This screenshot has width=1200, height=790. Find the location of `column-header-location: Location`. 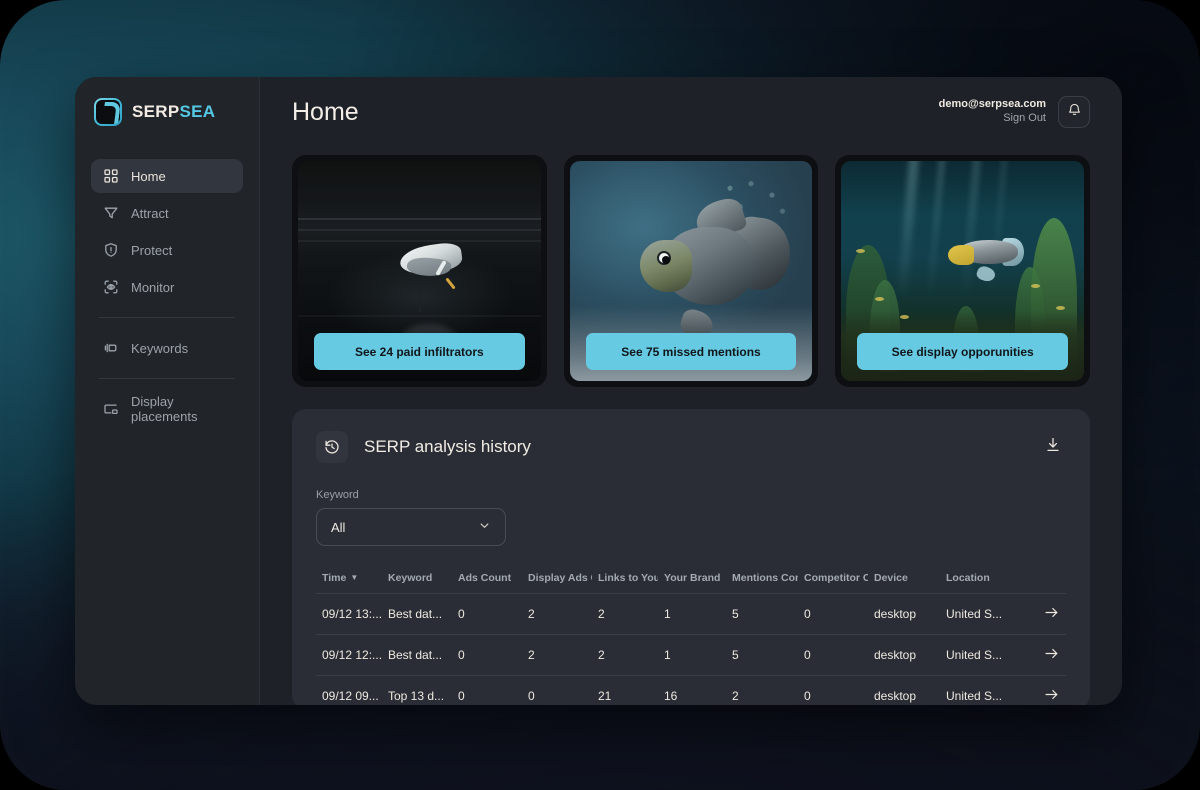

column-header-location: Location is located at coordinates (983, 583).